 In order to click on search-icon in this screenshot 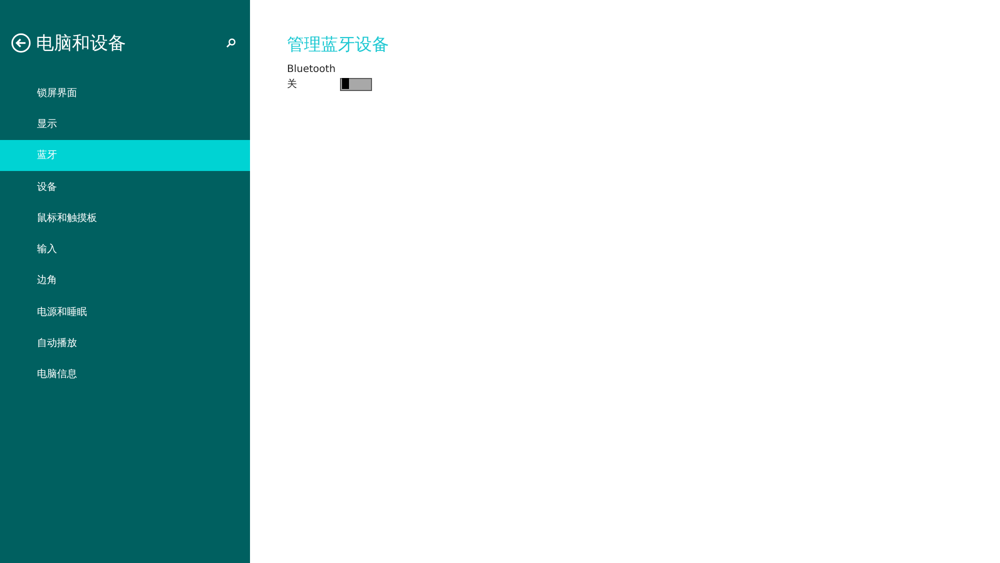, I will do `click(231, 43)`.